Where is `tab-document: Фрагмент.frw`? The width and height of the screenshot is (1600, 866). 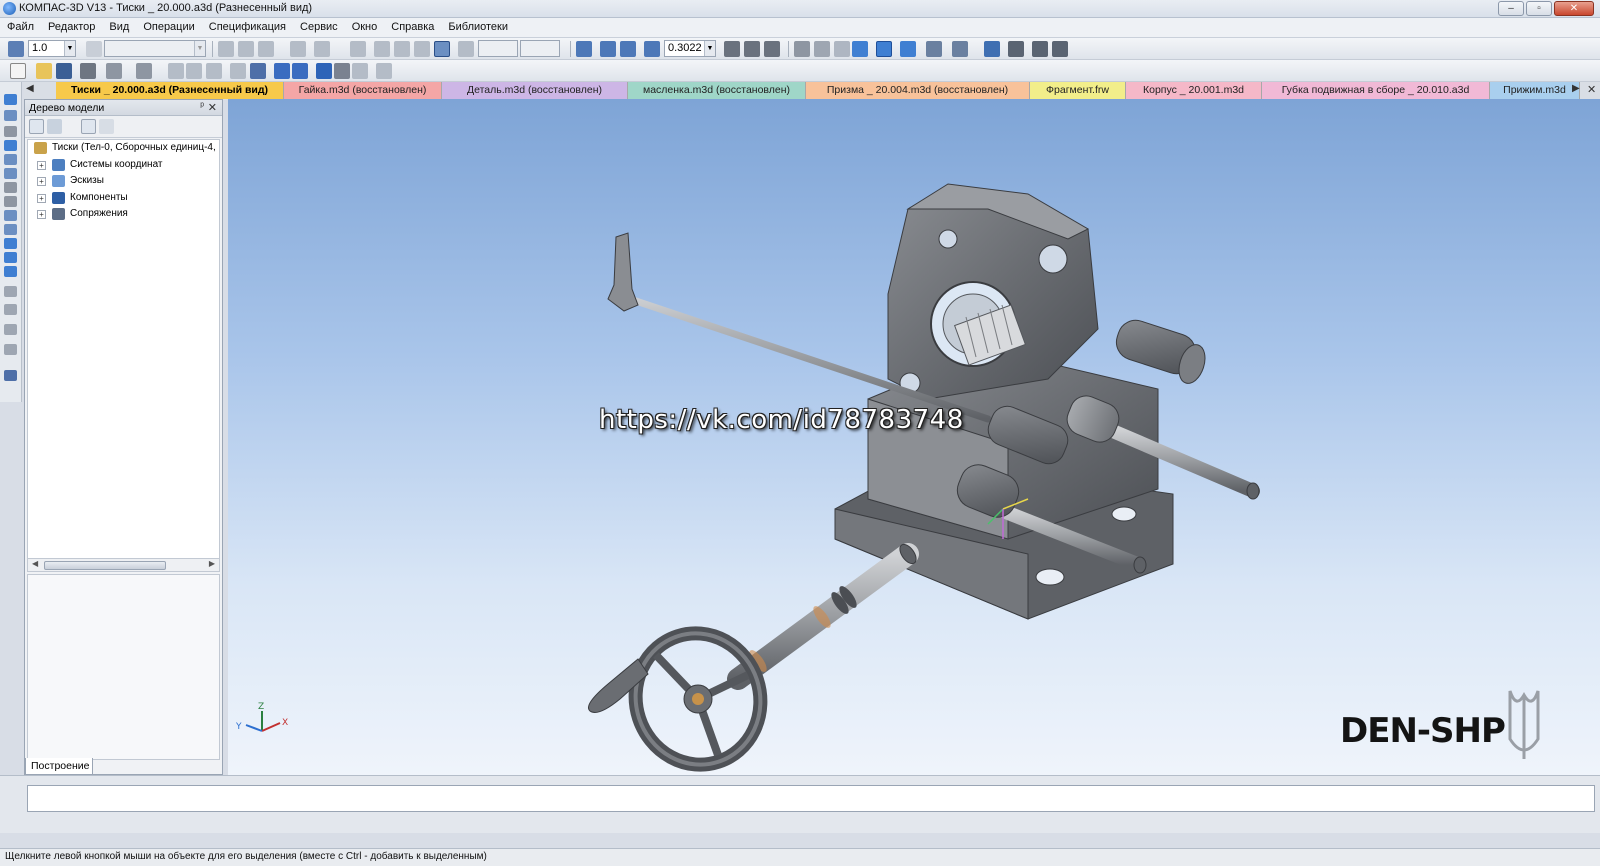
tab-document: Фрагмент.frw is located at coordinates (1078, 90).